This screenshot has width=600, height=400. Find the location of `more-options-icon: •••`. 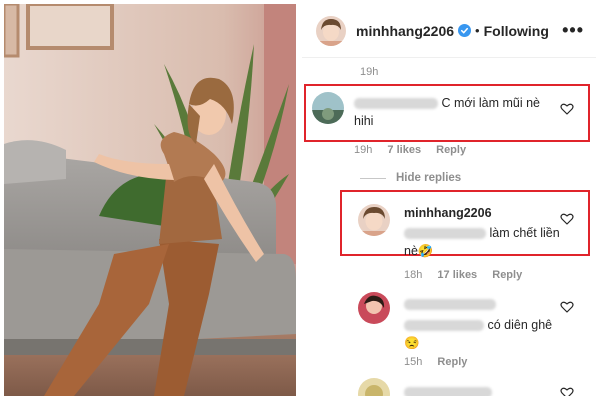

more-options-icon: ••• is located at coordinates (573, 30).